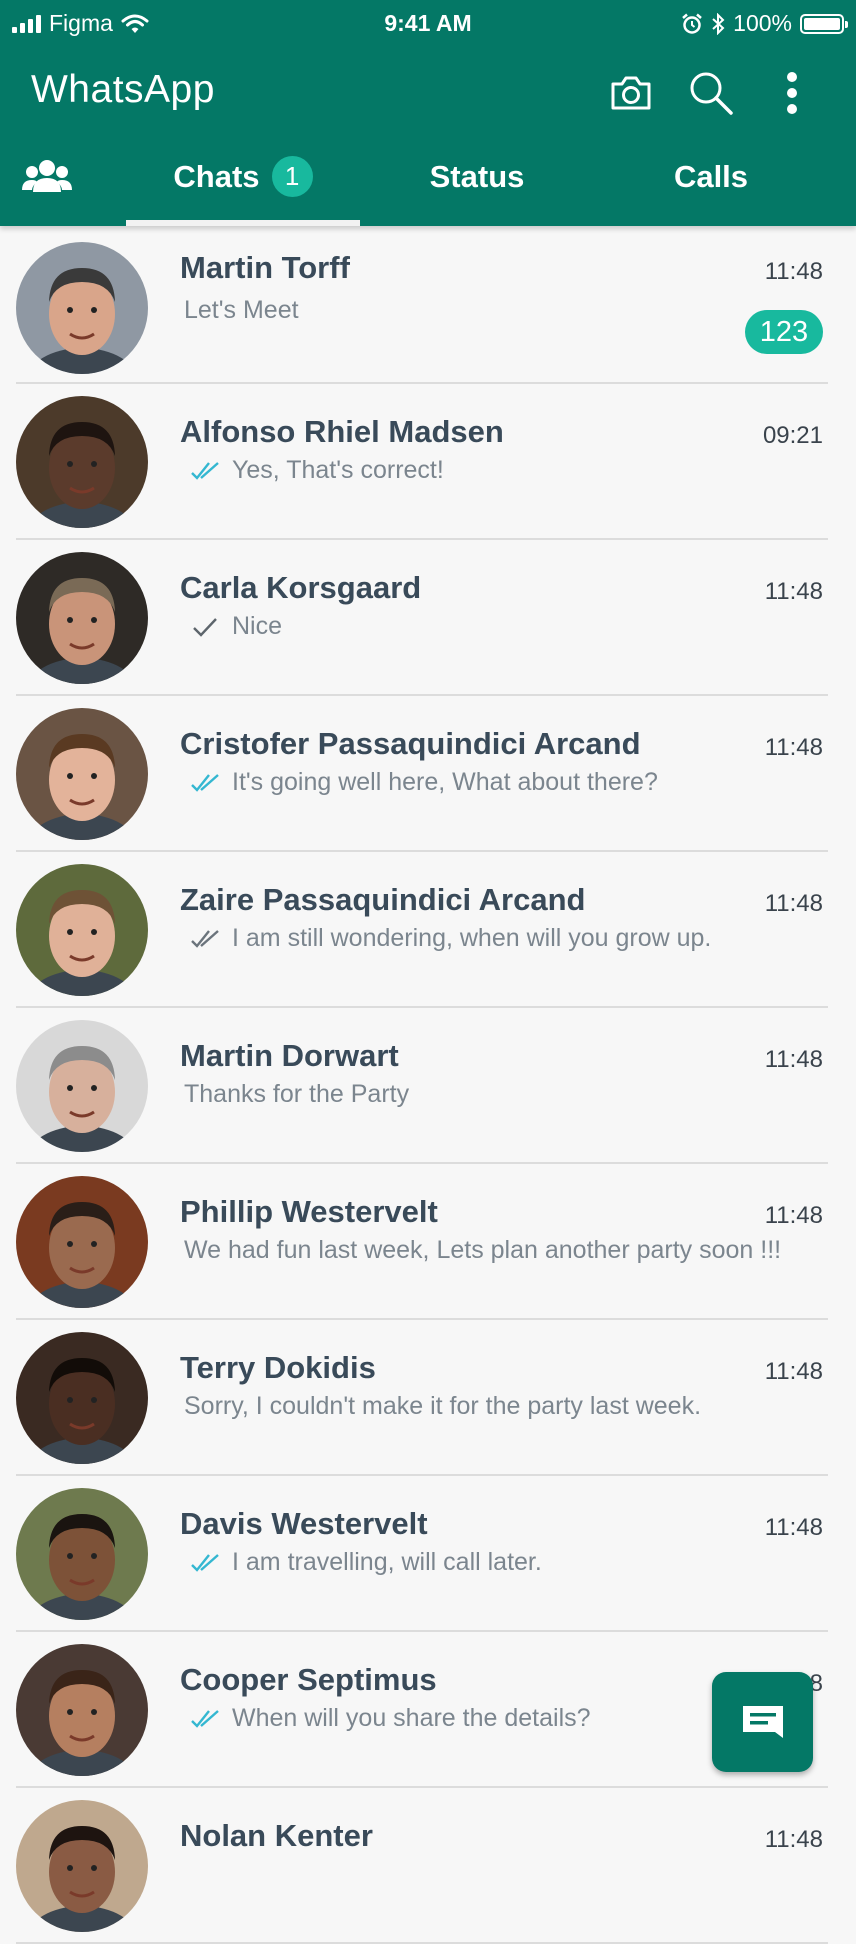 This screenshot has width=856, height=1944. I want to click on status-bar: Figma 9:41 AM 100%, so click(428, 24).